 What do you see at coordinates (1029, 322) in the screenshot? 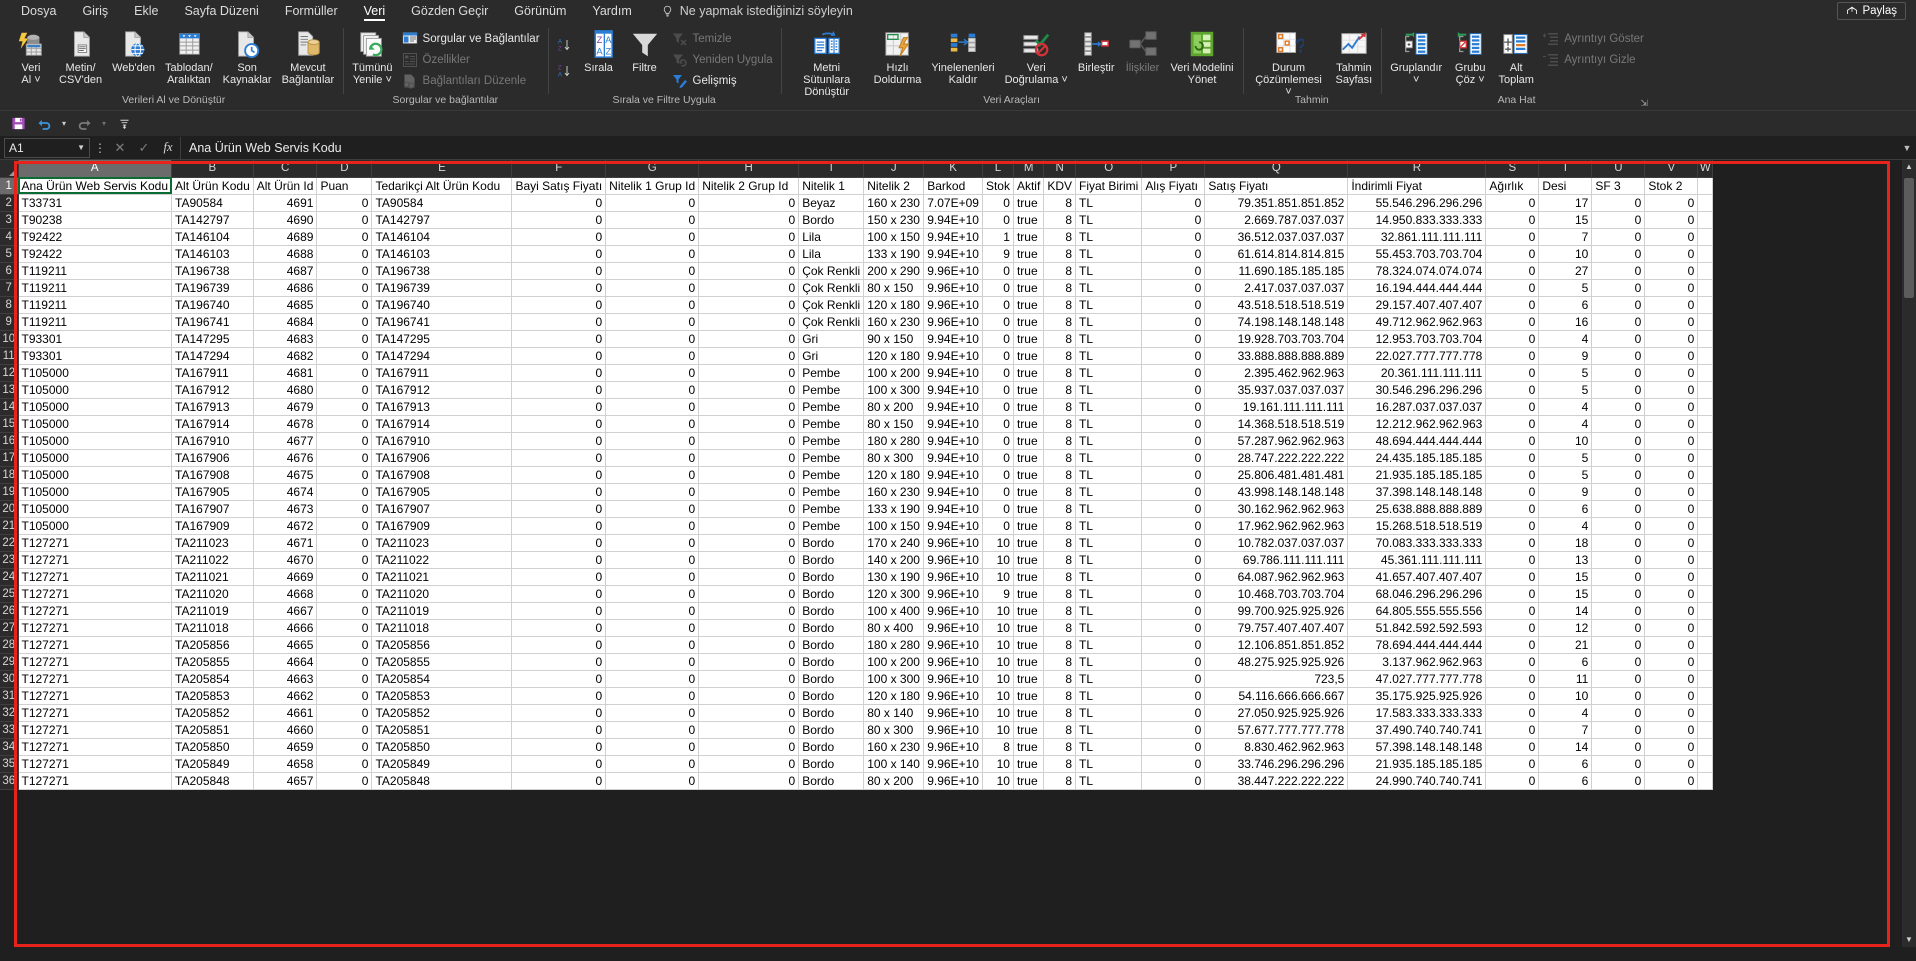
I see `cell-M9: true` at bounding box center [1029, 322].